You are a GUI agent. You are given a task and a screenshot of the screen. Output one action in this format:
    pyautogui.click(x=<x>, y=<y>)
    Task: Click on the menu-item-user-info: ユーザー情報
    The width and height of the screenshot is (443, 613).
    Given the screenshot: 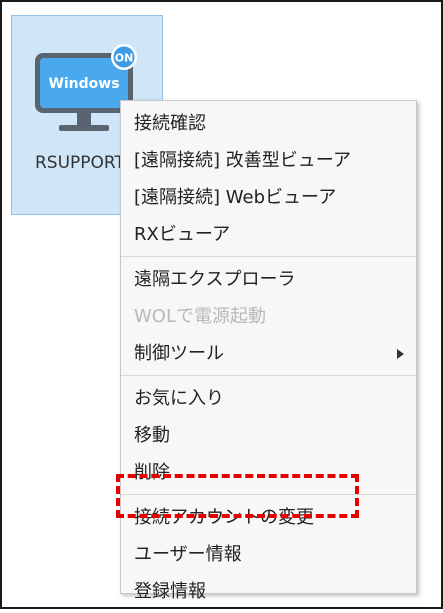 What is the action you would take?
    pyautogui.click(x=268, y=554)
    